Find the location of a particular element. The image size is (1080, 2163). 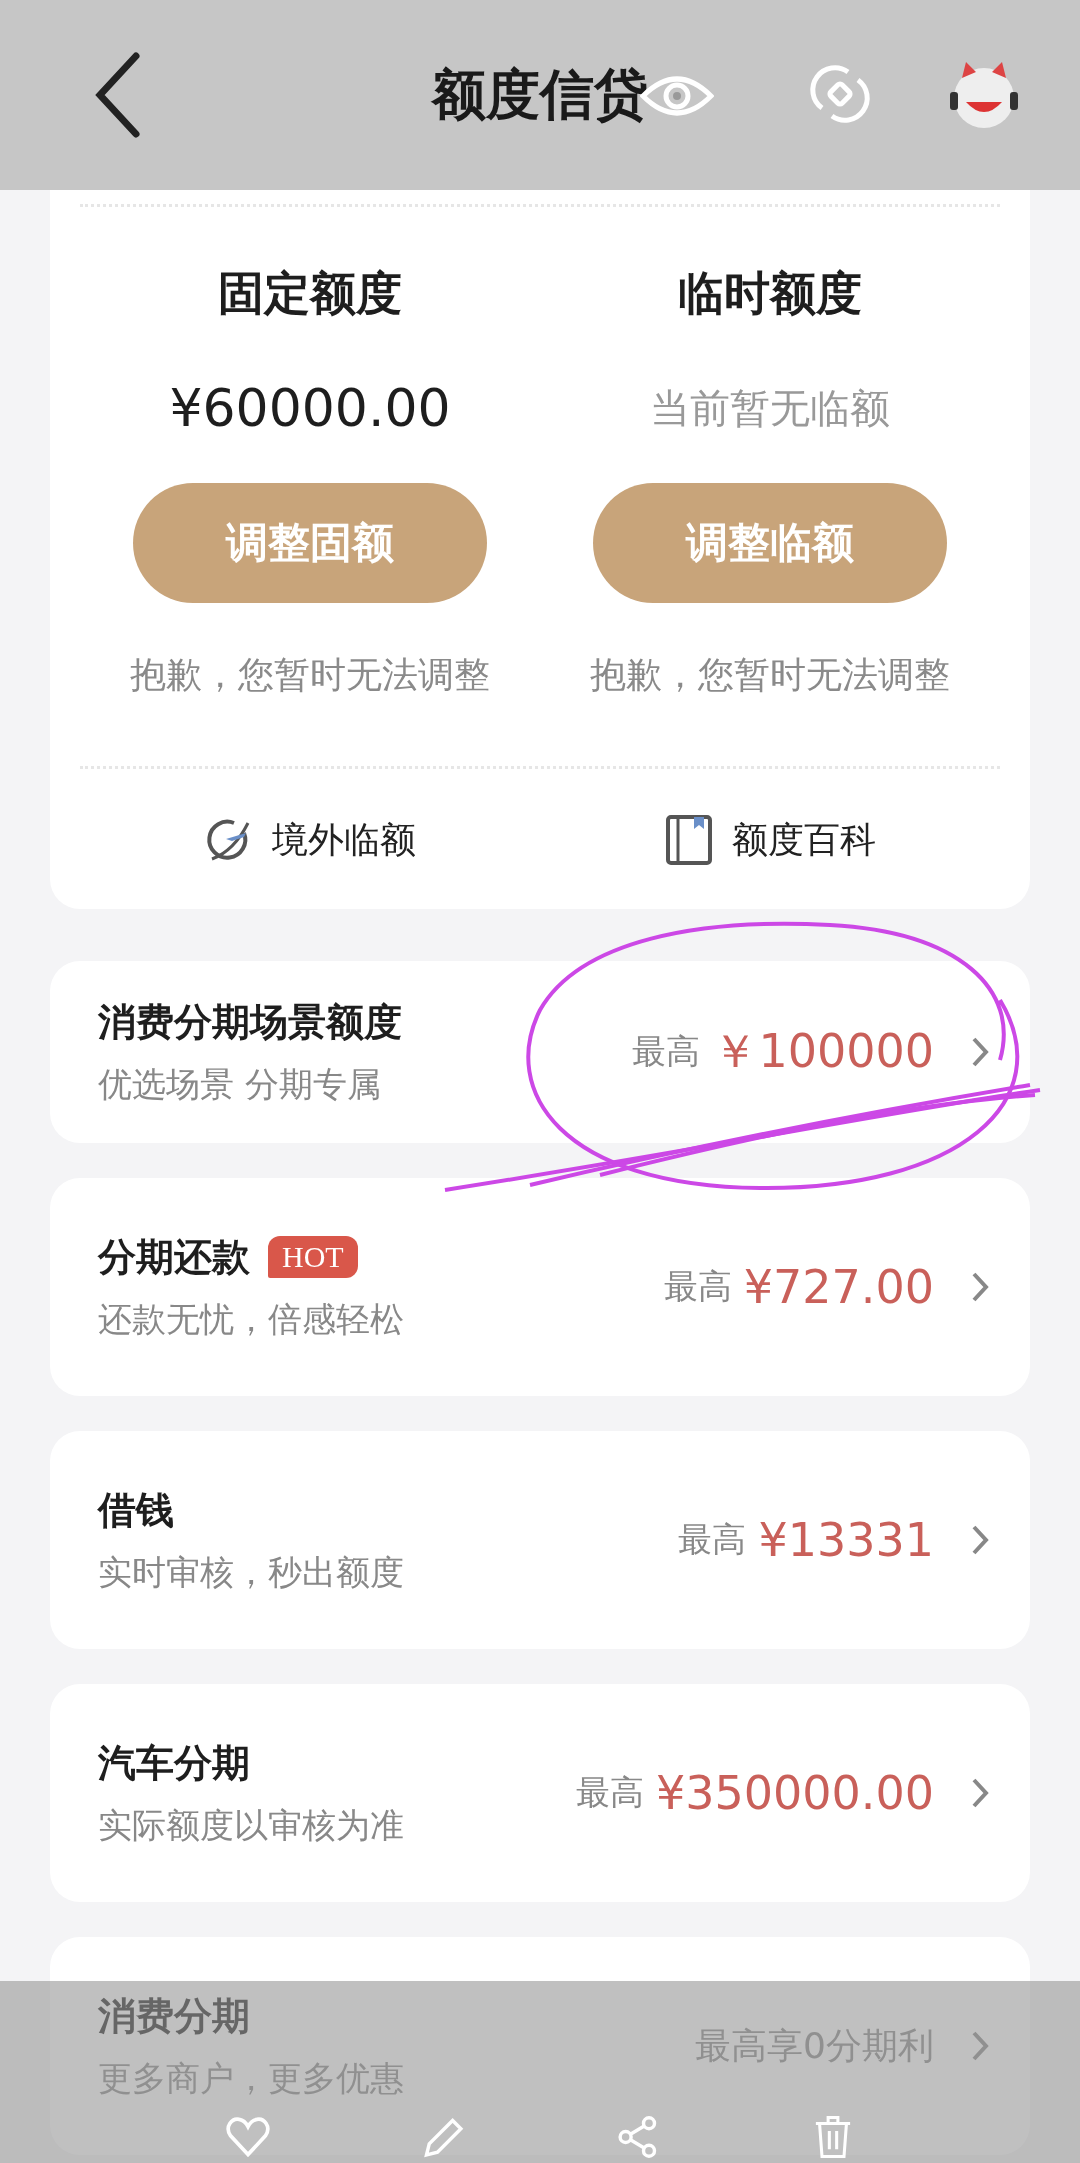

info-link: 境外临额 is located at coordinates (310, 840).